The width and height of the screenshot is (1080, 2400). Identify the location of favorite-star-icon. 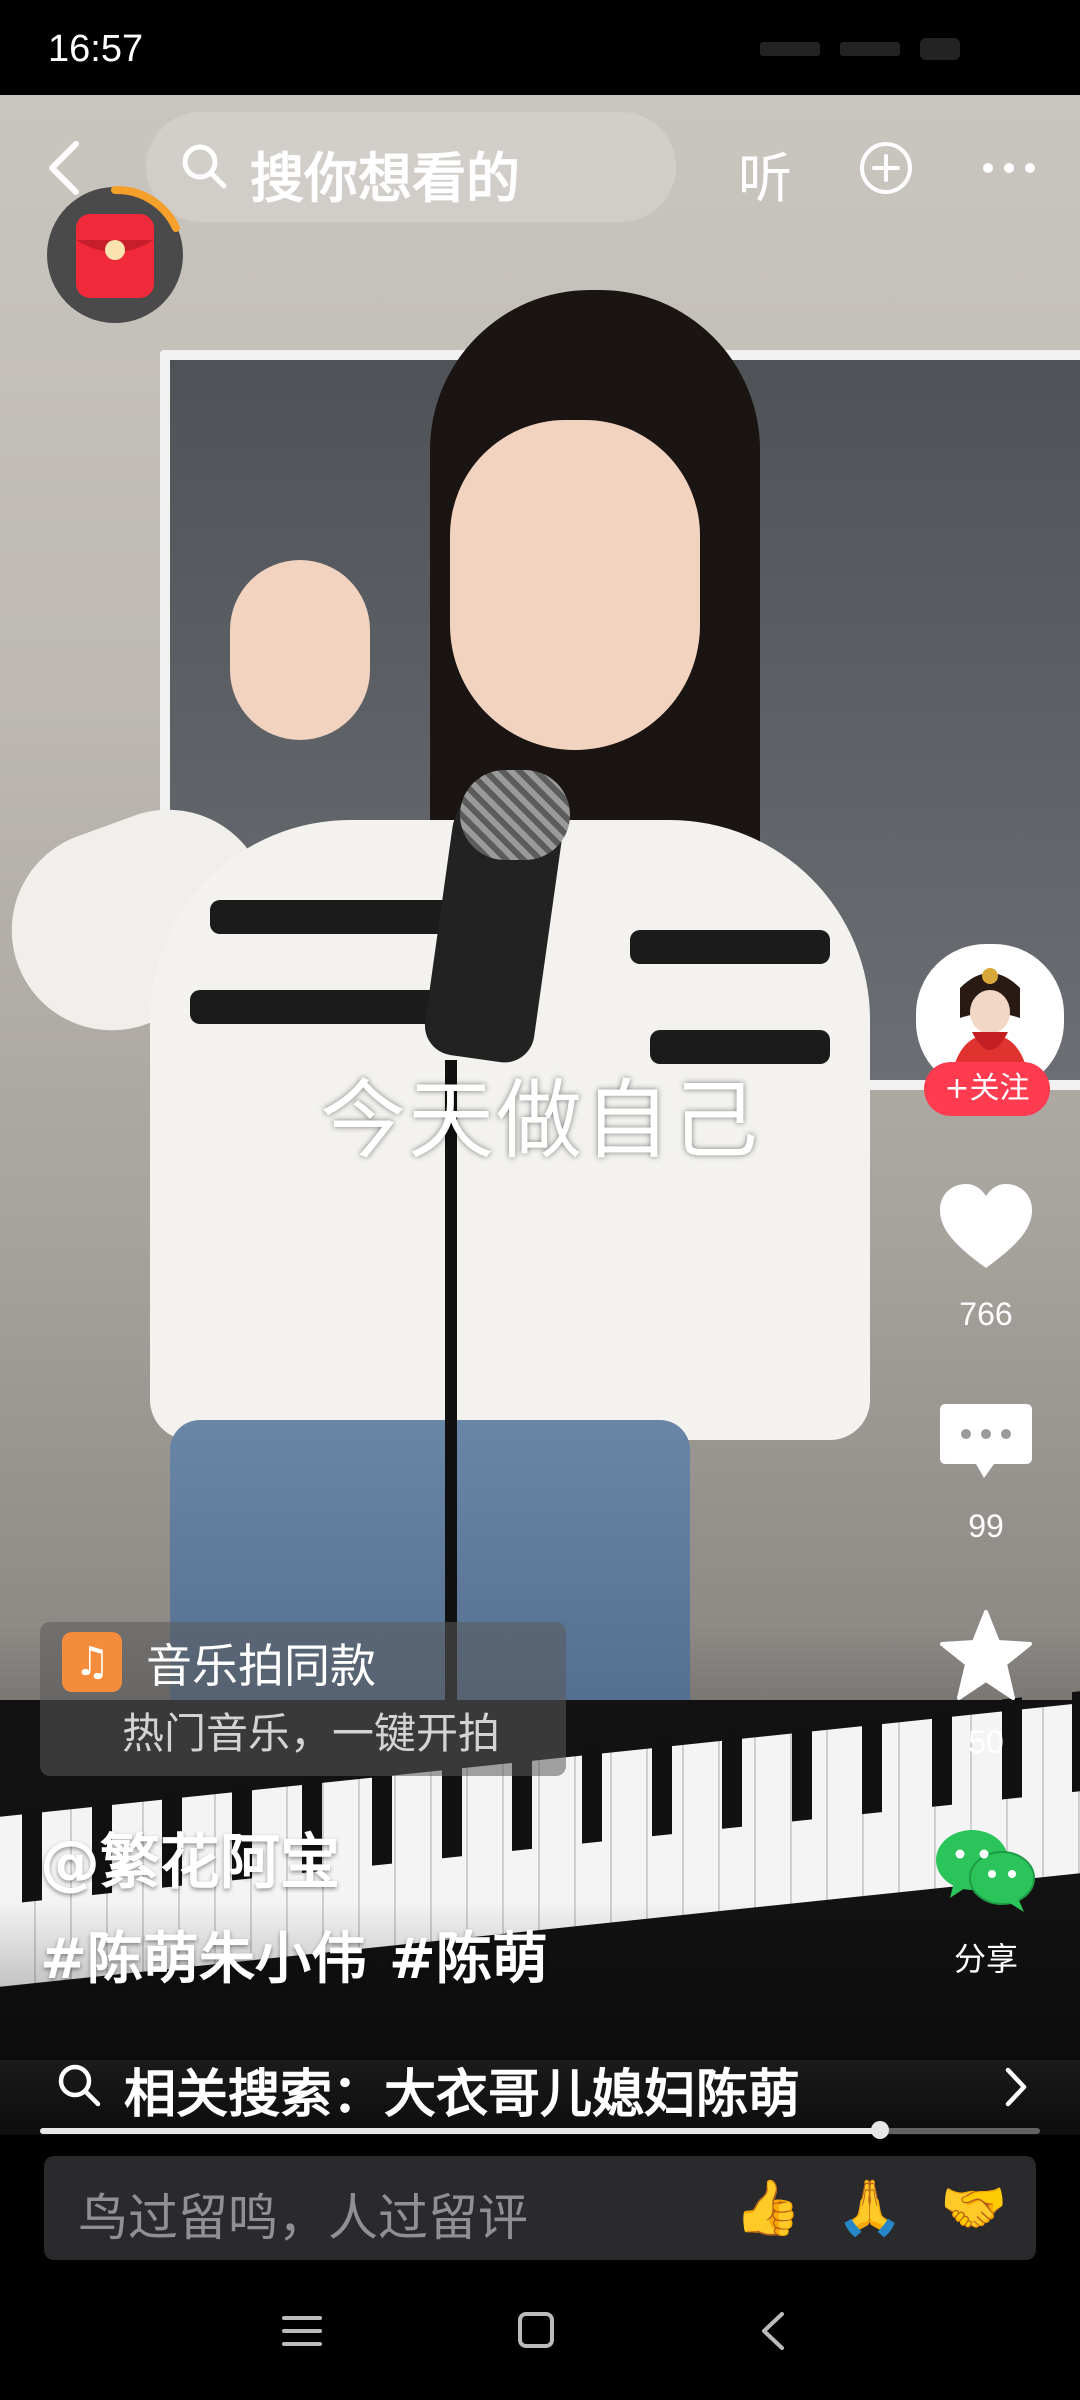
(986, 1656).